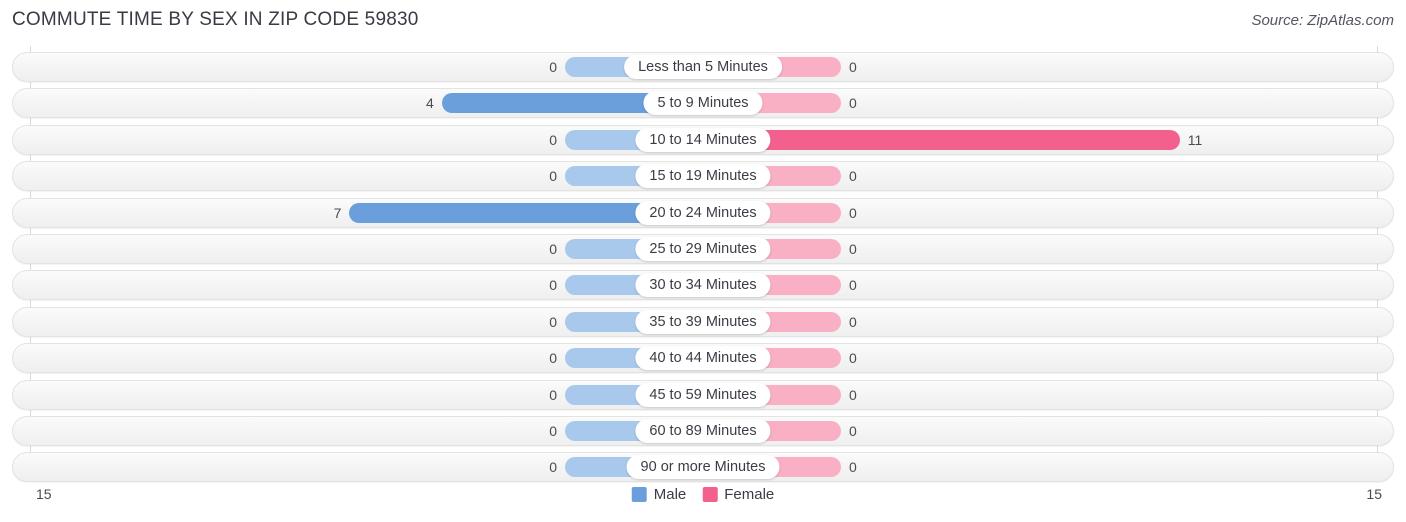 Image resolution: width=1406 pixels, height=522 pixels. I want to click on legend-label-male: Male, so click(670, 494).